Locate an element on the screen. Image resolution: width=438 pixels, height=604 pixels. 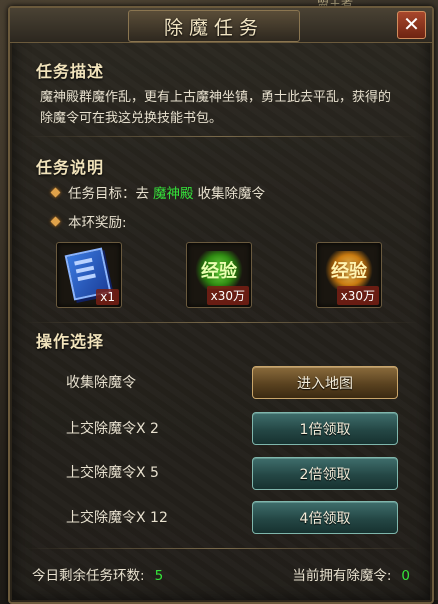
reward-slot-experience-green: 经验 x30万 is located at coordinates (219, 275).